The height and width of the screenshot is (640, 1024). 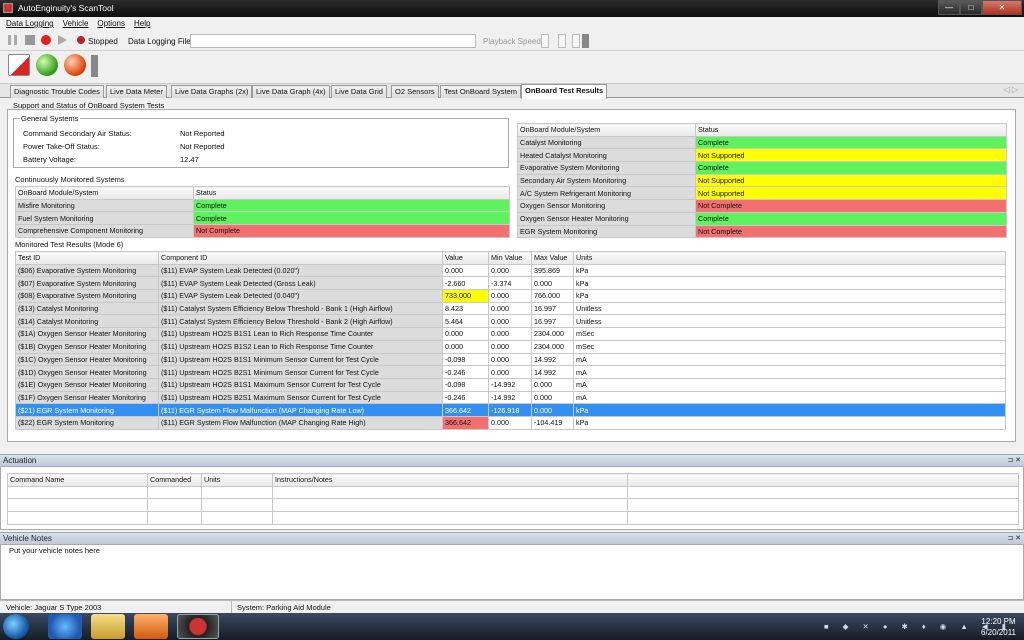 What do you see at coordinates (13, 40) in the screenshot?
I see `pause-icon` at bounding box center [13, 40].